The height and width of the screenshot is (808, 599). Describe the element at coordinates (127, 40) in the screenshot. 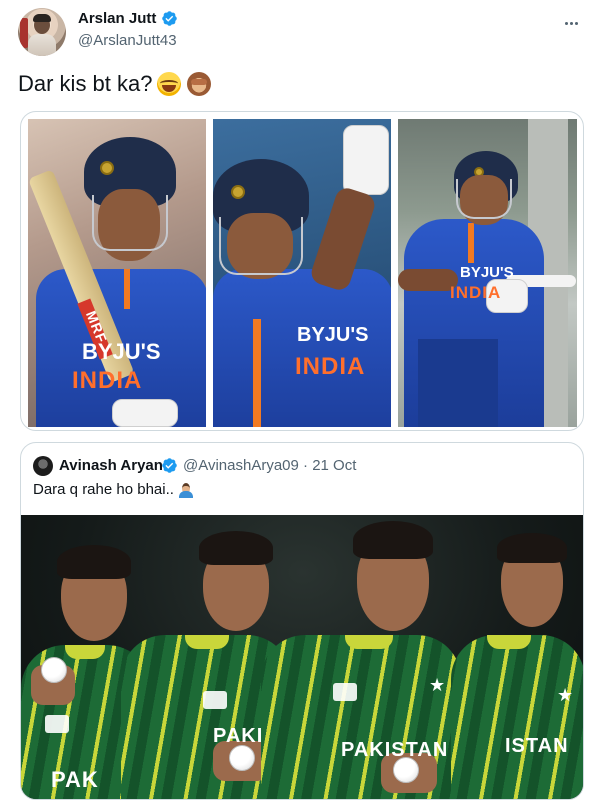

I see `author-handle: @ArslanJutt43` at that location.